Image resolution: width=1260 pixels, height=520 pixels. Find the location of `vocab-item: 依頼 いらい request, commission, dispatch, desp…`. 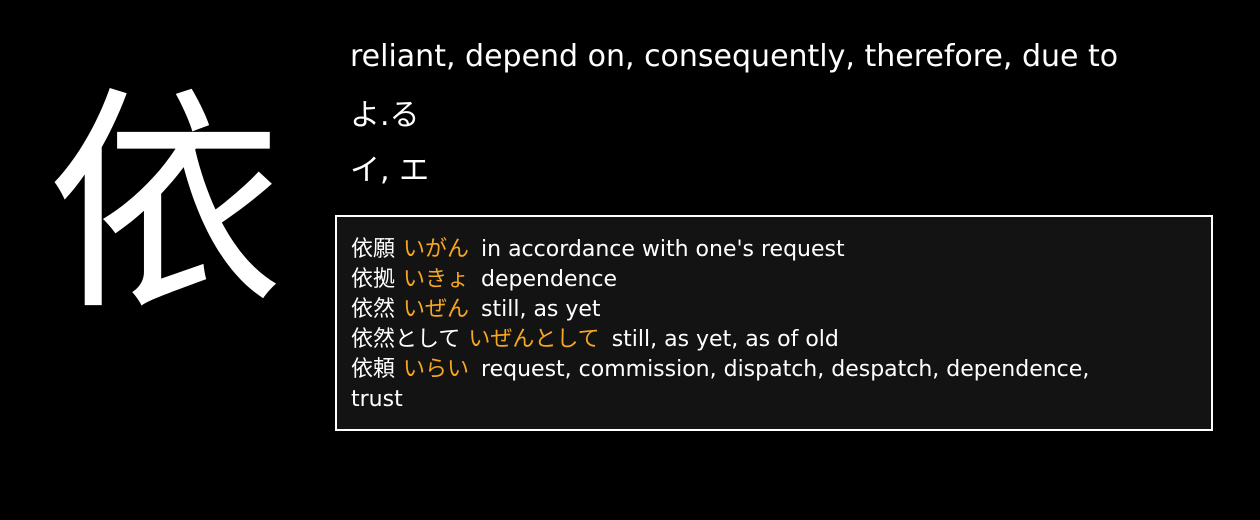

vocab-item: 依頼 いらい request, commission, dispatch, desp… is located at coordinates (741, 385).